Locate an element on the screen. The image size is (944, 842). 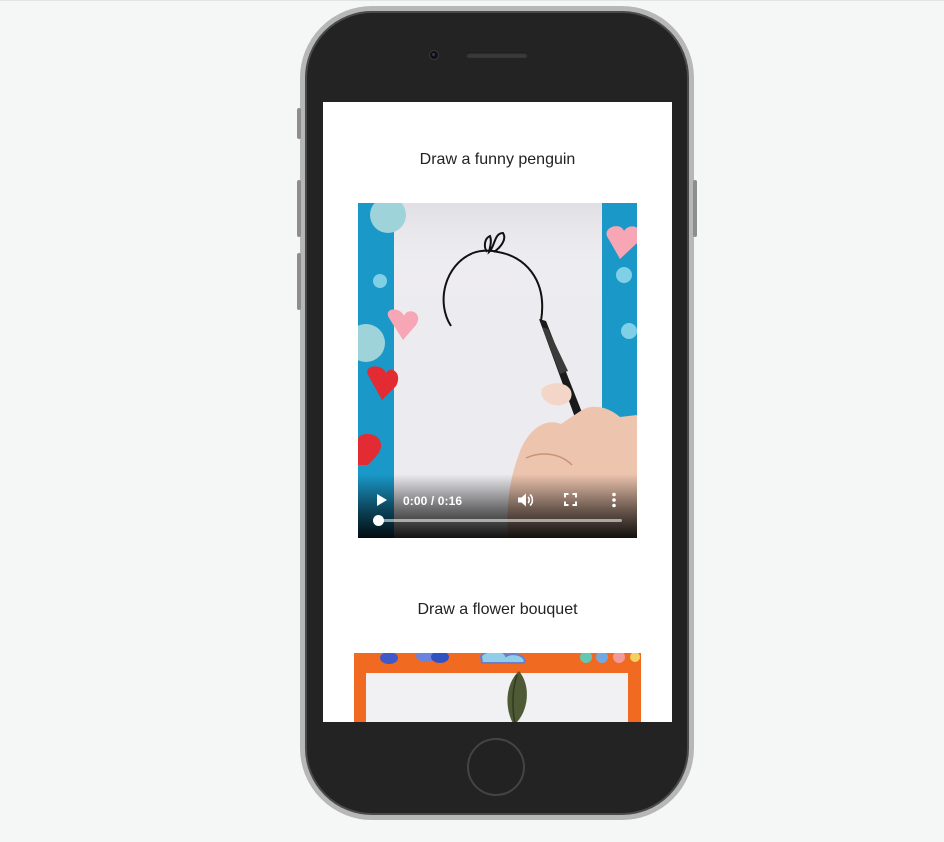
video-frame-flower-bouquet is located at coordinates (503, 687).